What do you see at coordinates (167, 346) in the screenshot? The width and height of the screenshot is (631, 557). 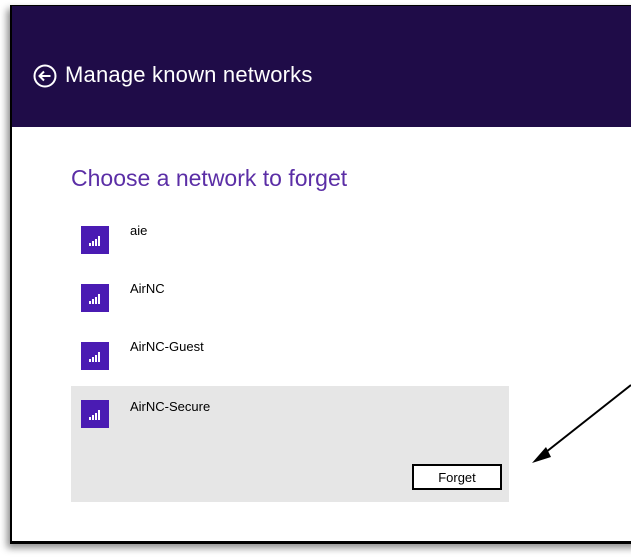 I see `network-name: AirNC-Guest` at bounding box center [167, 346].